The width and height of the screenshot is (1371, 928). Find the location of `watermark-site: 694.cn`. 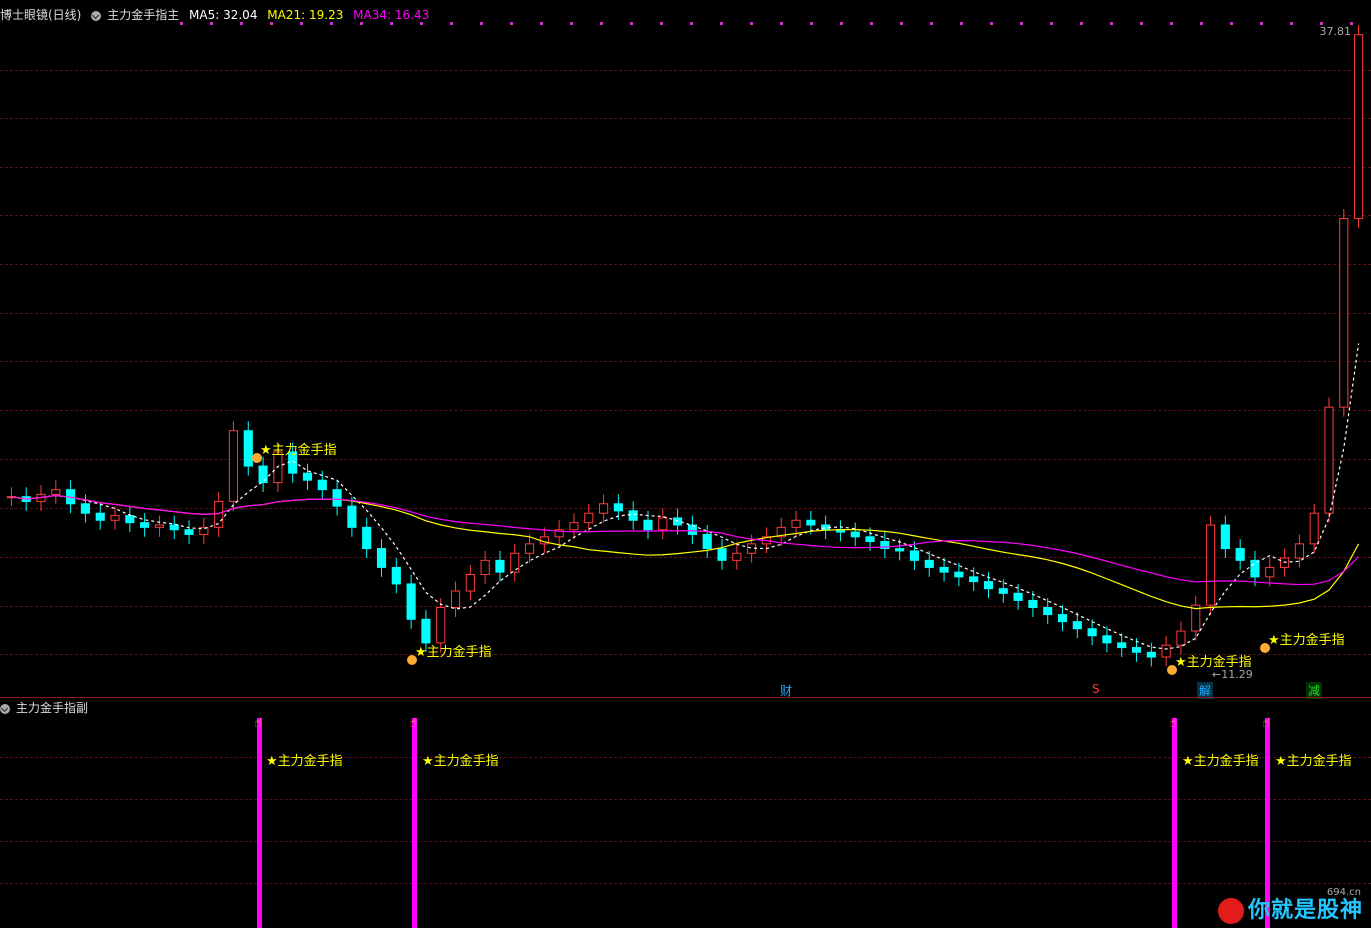

watermark-site: 694.cn is located at coordinates (1343, 892).